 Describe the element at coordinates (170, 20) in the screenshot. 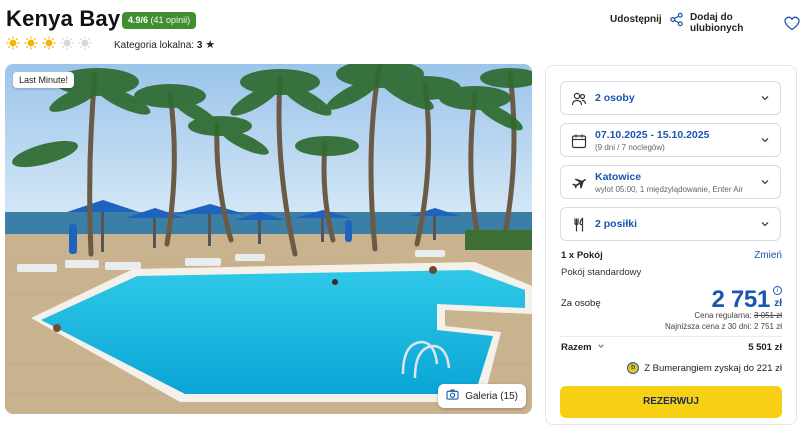

I see `review-count: (41 opinii)` at that location.